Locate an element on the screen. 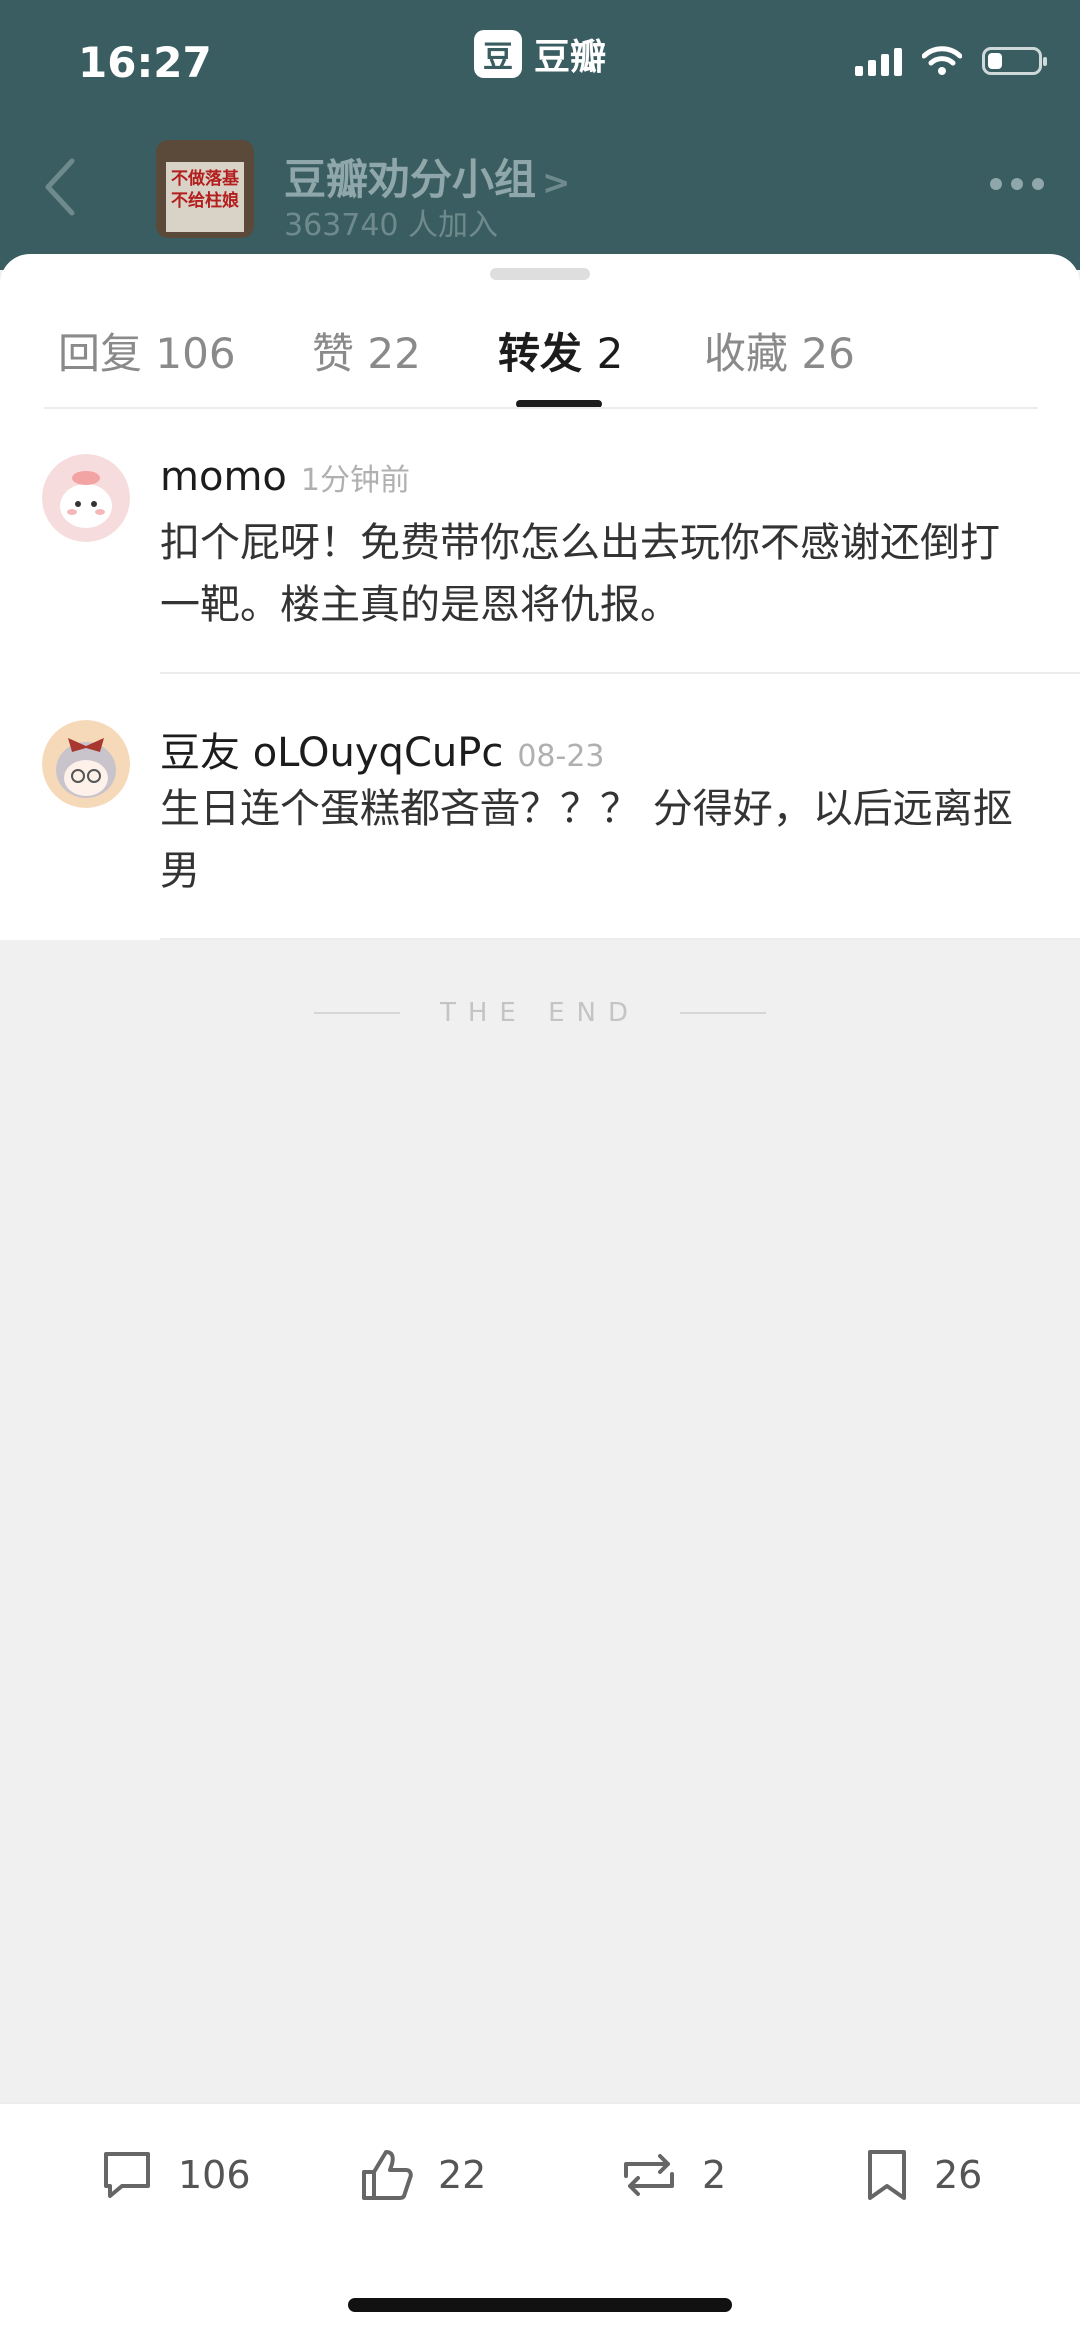  back-arrow-icon is located at coordinates (60, 187).